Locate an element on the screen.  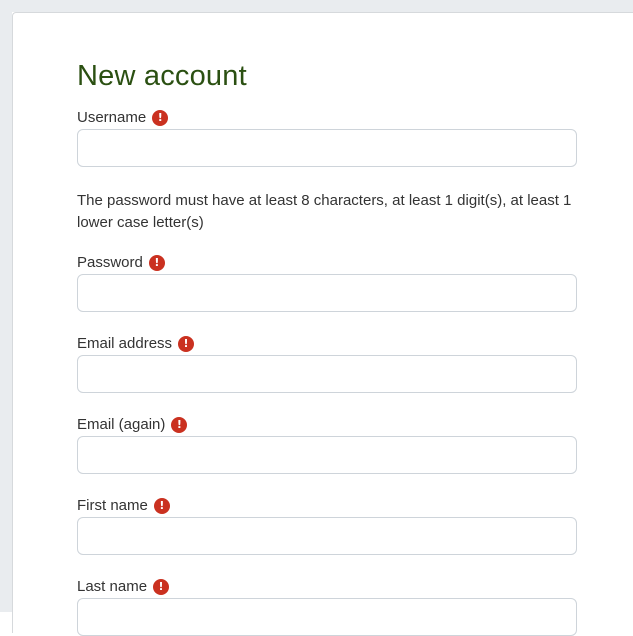
page-left-band is located at coordinates (6, 306).